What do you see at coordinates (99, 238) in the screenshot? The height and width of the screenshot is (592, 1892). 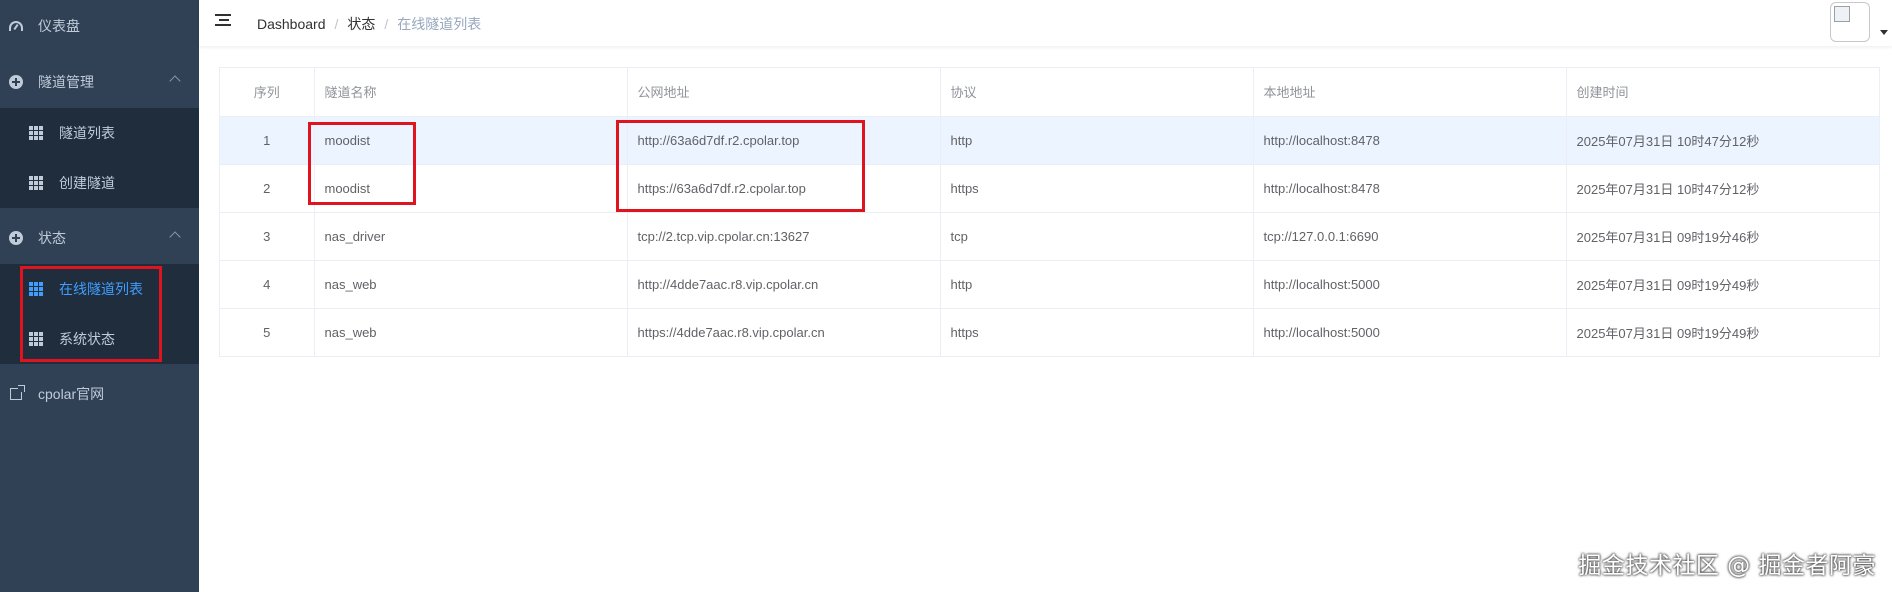 I see `sidebar-group-status: 状态` at bounding box center [99, 238].